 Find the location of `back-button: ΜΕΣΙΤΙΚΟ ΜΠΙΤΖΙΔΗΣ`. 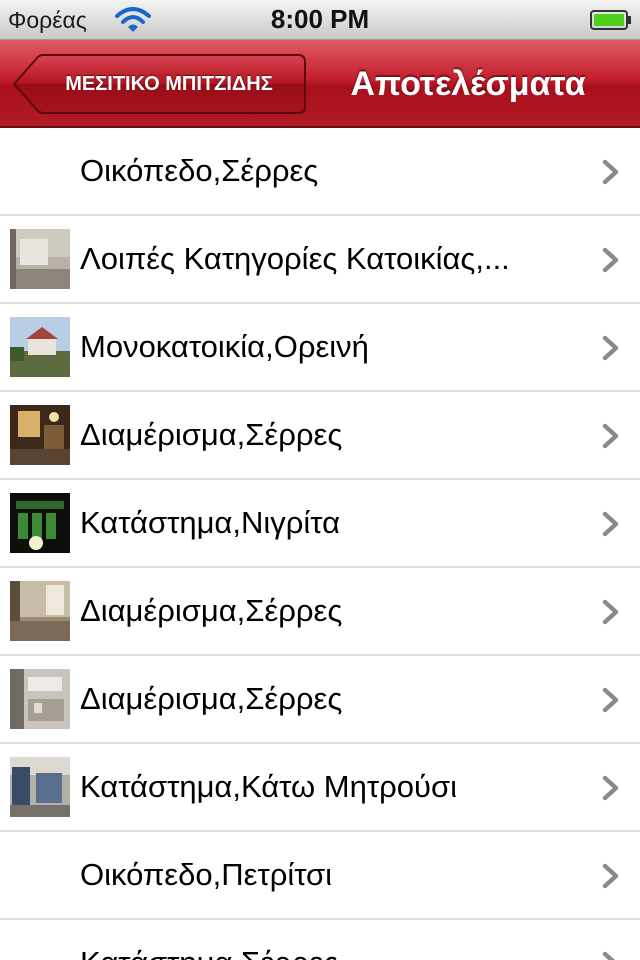

back-button: ΜΕΣΙΤΙΚΟ ΜΠΙΤΖΙΔΗΣ is located at coordinates (159, 84).